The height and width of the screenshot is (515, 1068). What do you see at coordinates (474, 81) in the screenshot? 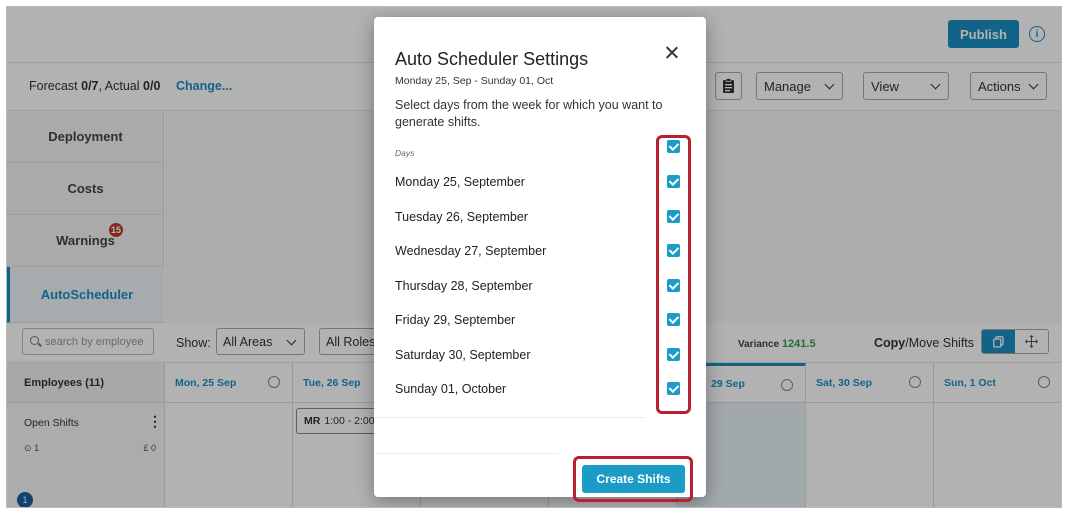
I see `date-range: Monday 25, Sep - Sunday 01, Oct` at bounding box center [474, 81].